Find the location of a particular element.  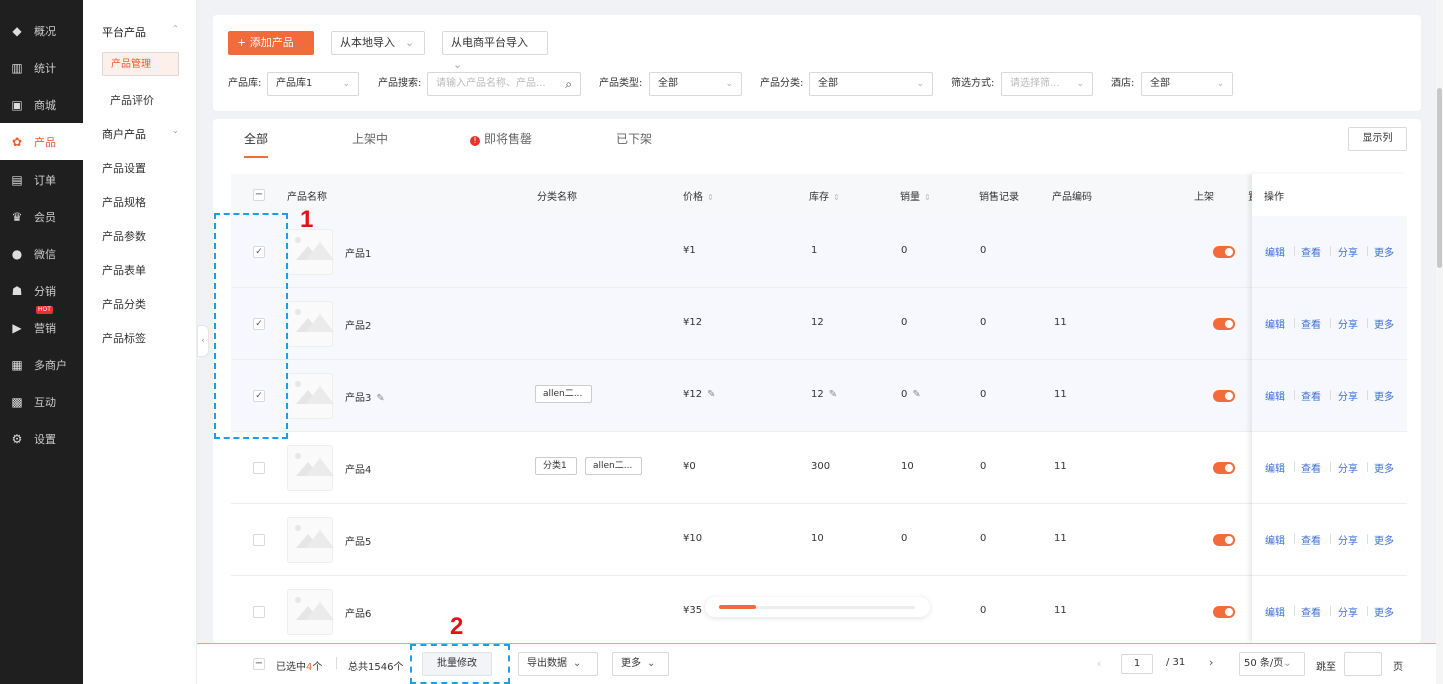

sidebar-item-product: ✿ 产品 is located at coordinates (41, 141).